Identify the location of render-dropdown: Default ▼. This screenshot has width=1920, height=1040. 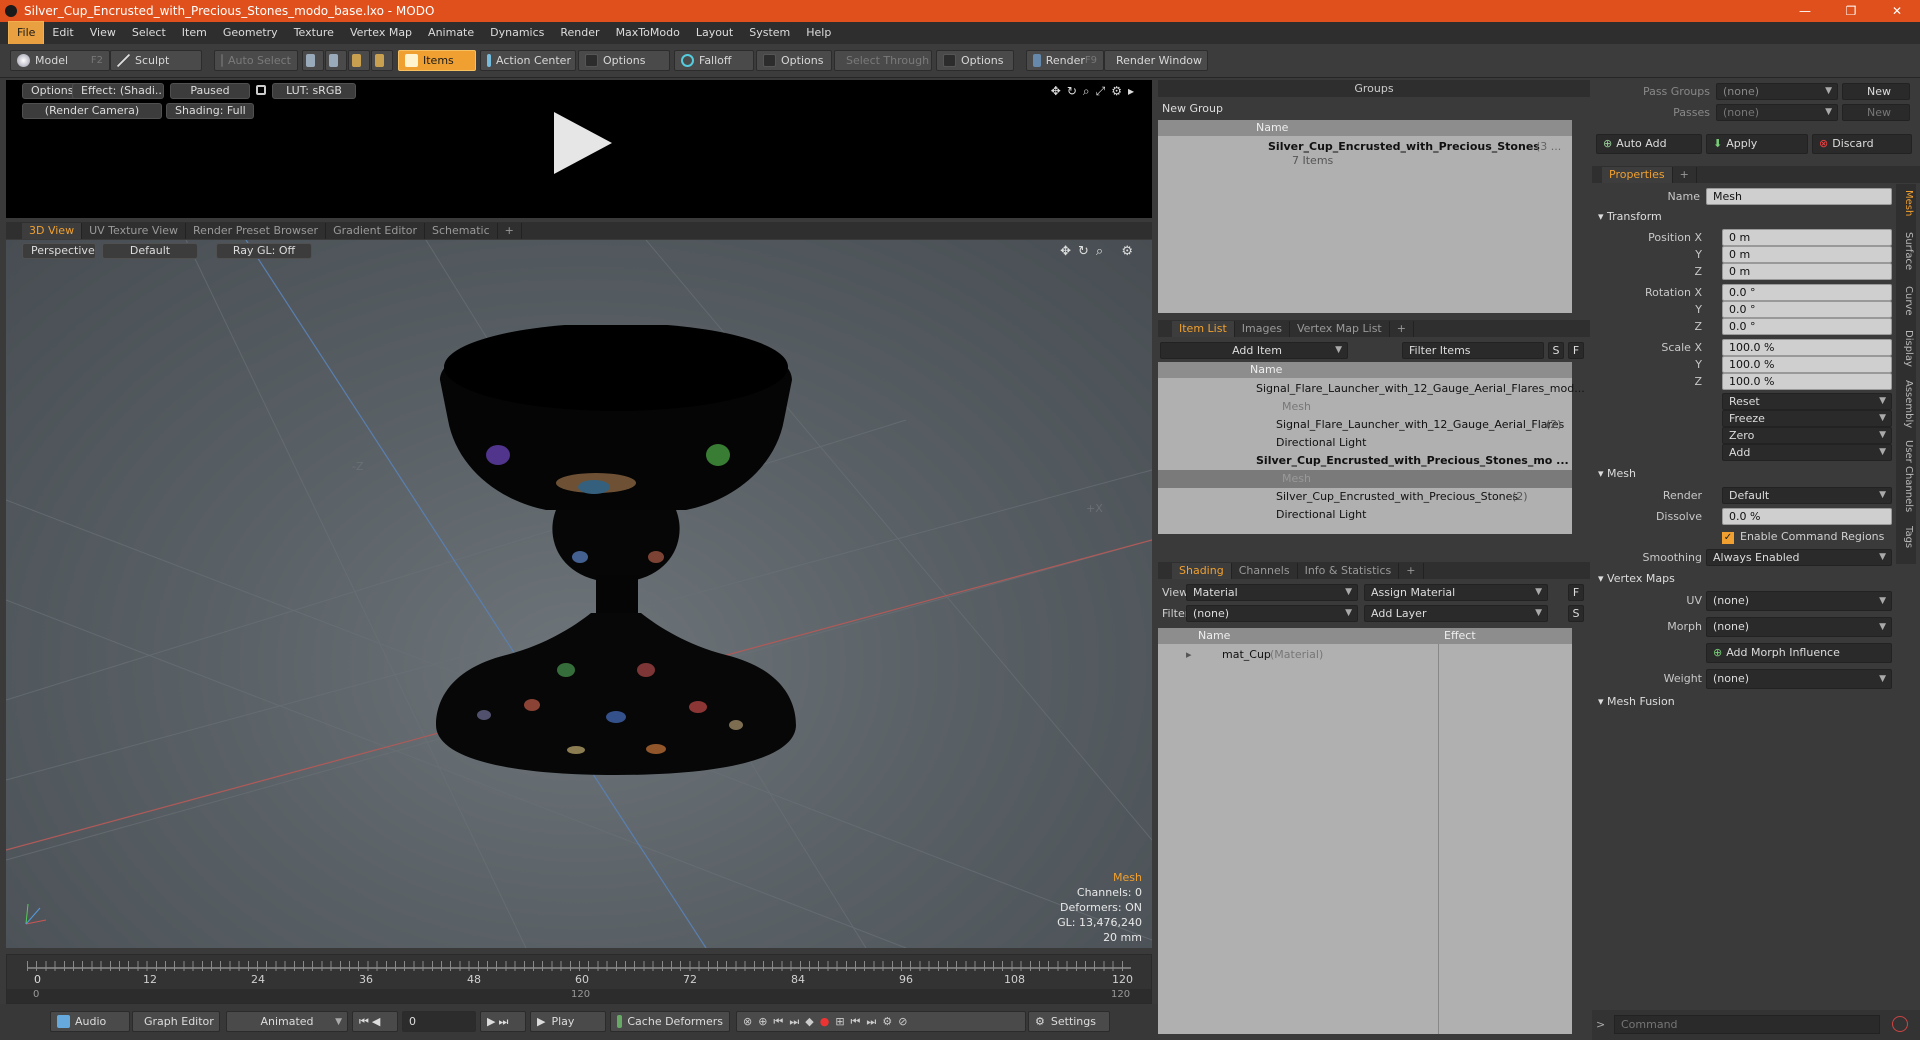
(1807, 495).